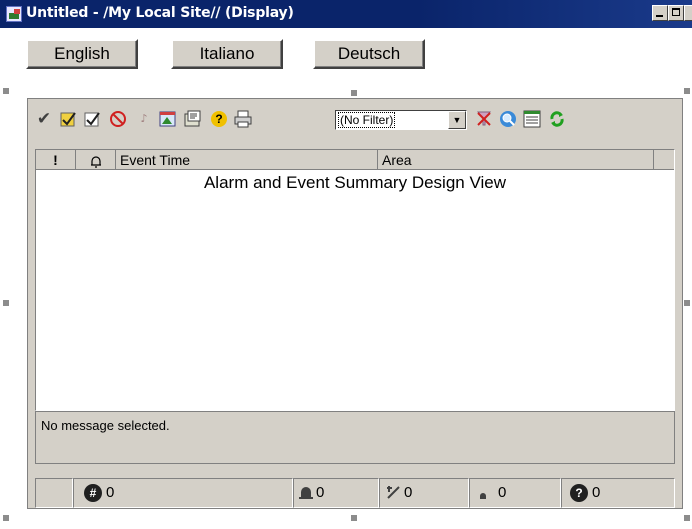  What do you see at coordinates (355, 182) in the screenshot?
I see `design-view-label: Alarm and Event Summary Design View` at bounding box center [355, 182].